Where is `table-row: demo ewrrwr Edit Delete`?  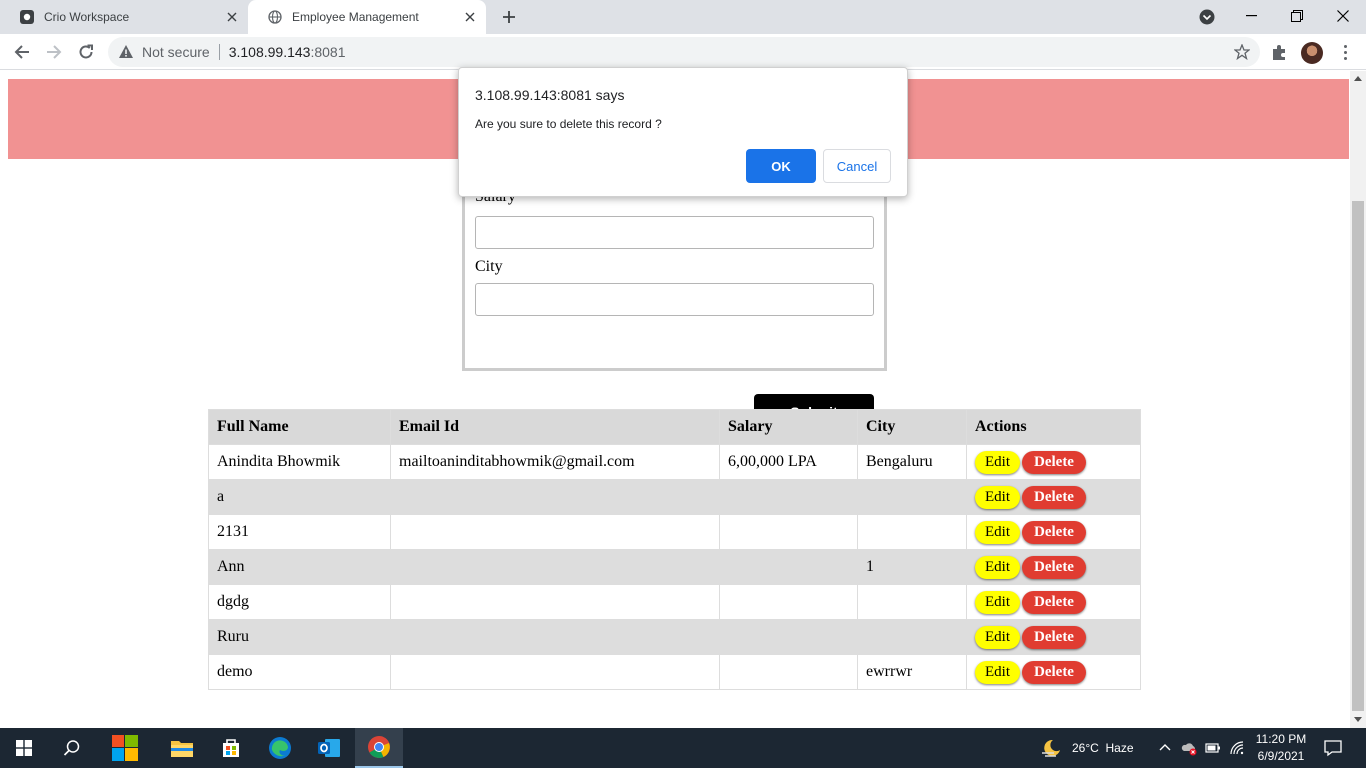
table-row: demo ewrrwr Edit Delete is located at coordinates (674, 672).